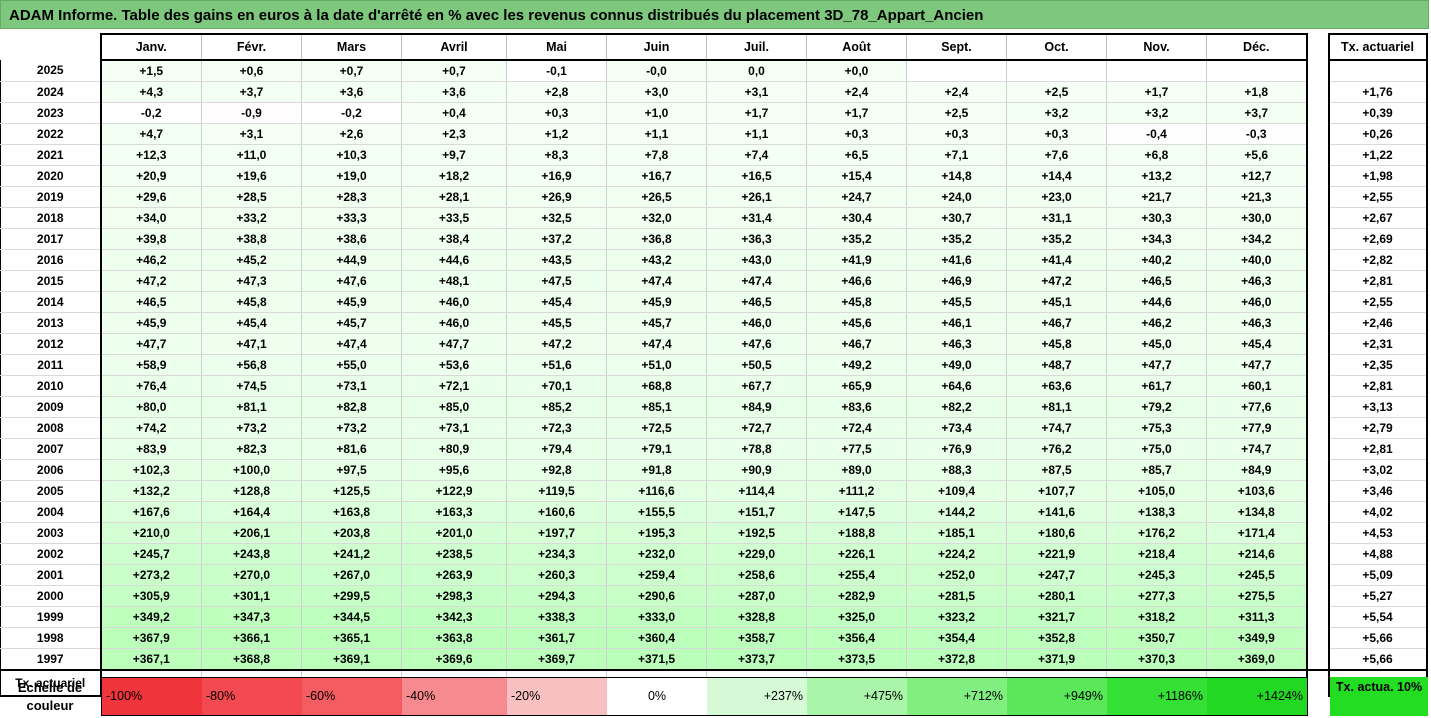 The width and height of the screenshot is (1431, 718). What do you see at coordinates (1056, 344) in the screenshot?
I see `gain-cell: +45,8` at bounding box center [1056, 344].